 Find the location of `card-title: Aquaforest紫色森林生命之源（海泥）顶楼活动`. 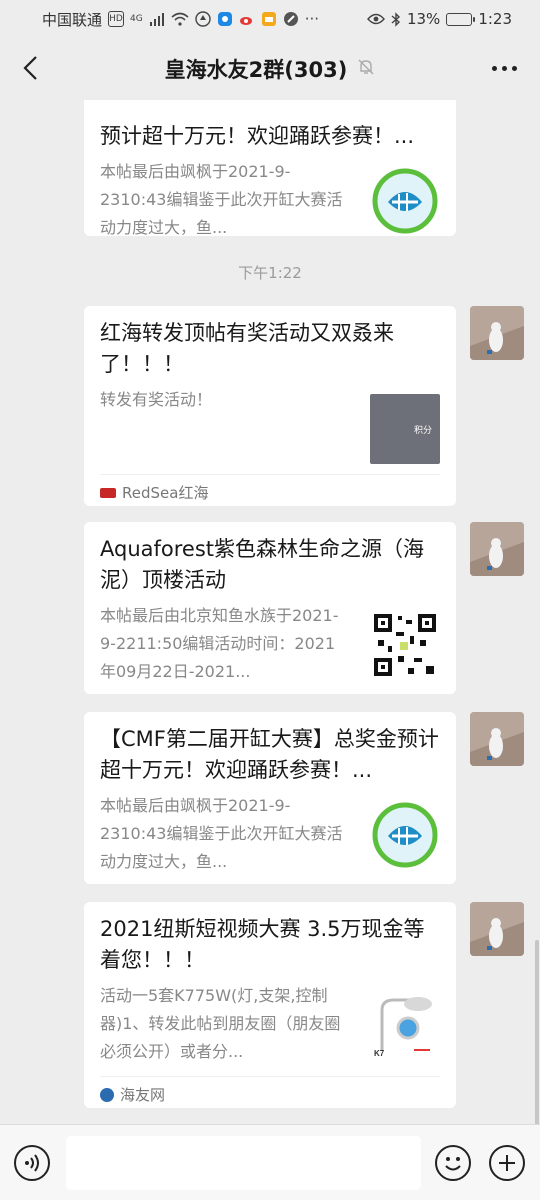

card-title: Aquaforest紫色森林生命之源（海泥）顶楼活动 is located at coordinates (262, 564).